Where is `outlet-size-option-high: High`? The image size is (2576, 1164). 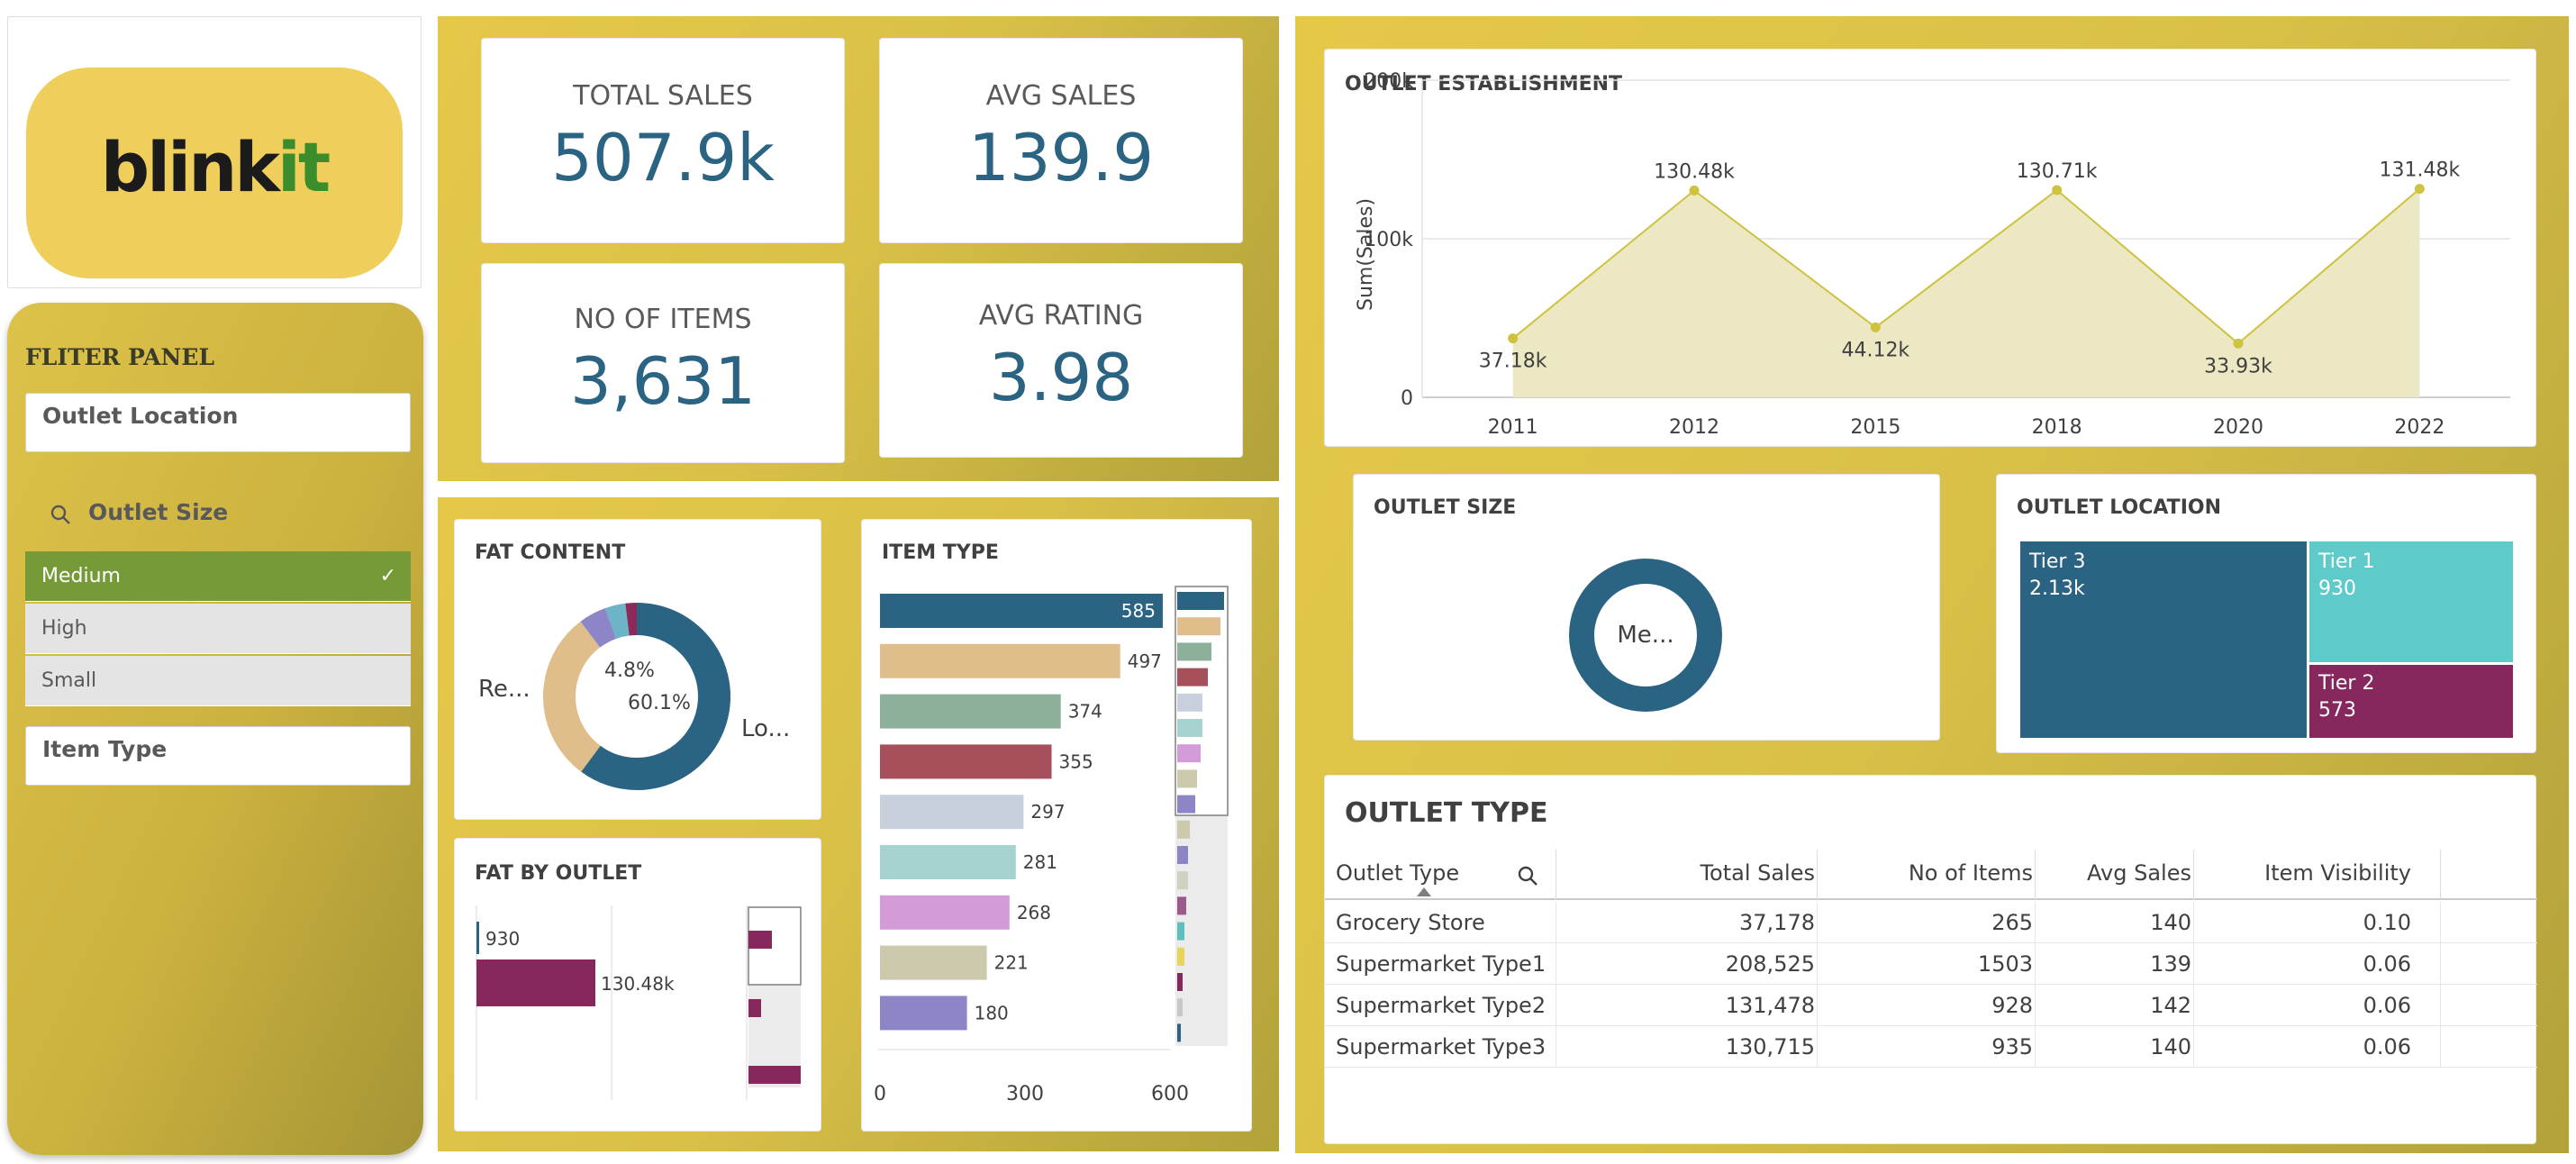
outlet-size-option-high: High is located at coordinates (218, 629).